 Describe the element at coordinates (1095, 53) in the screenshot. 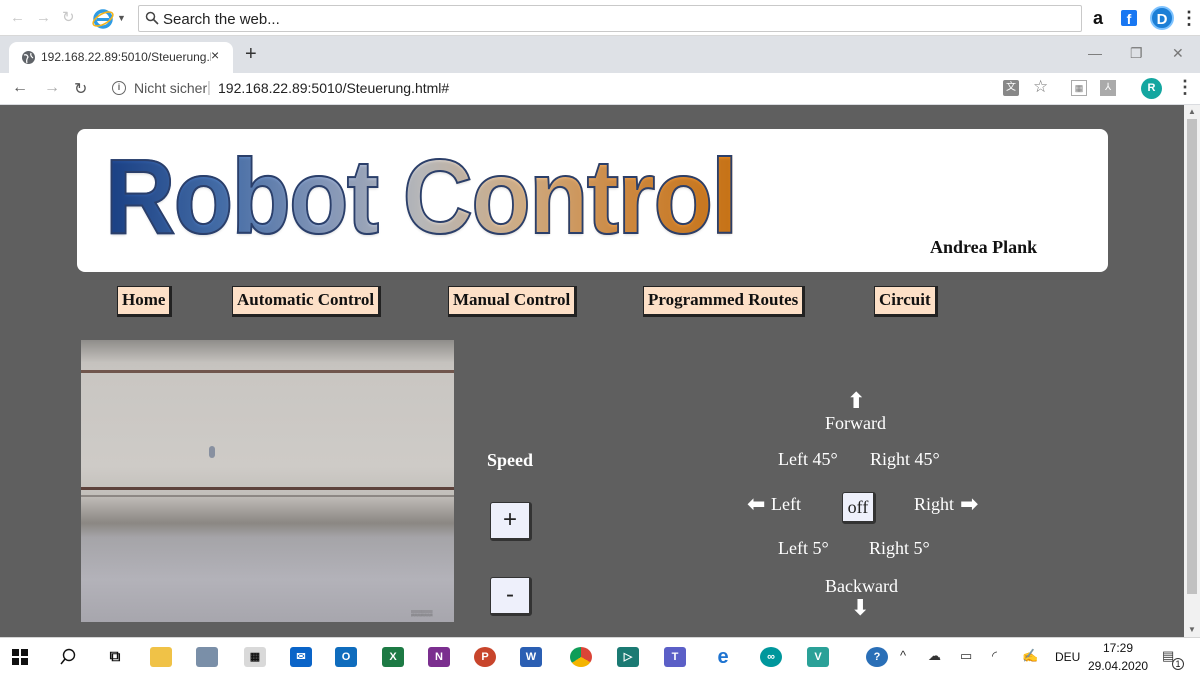

I see `minimize-icon: —` at that location.